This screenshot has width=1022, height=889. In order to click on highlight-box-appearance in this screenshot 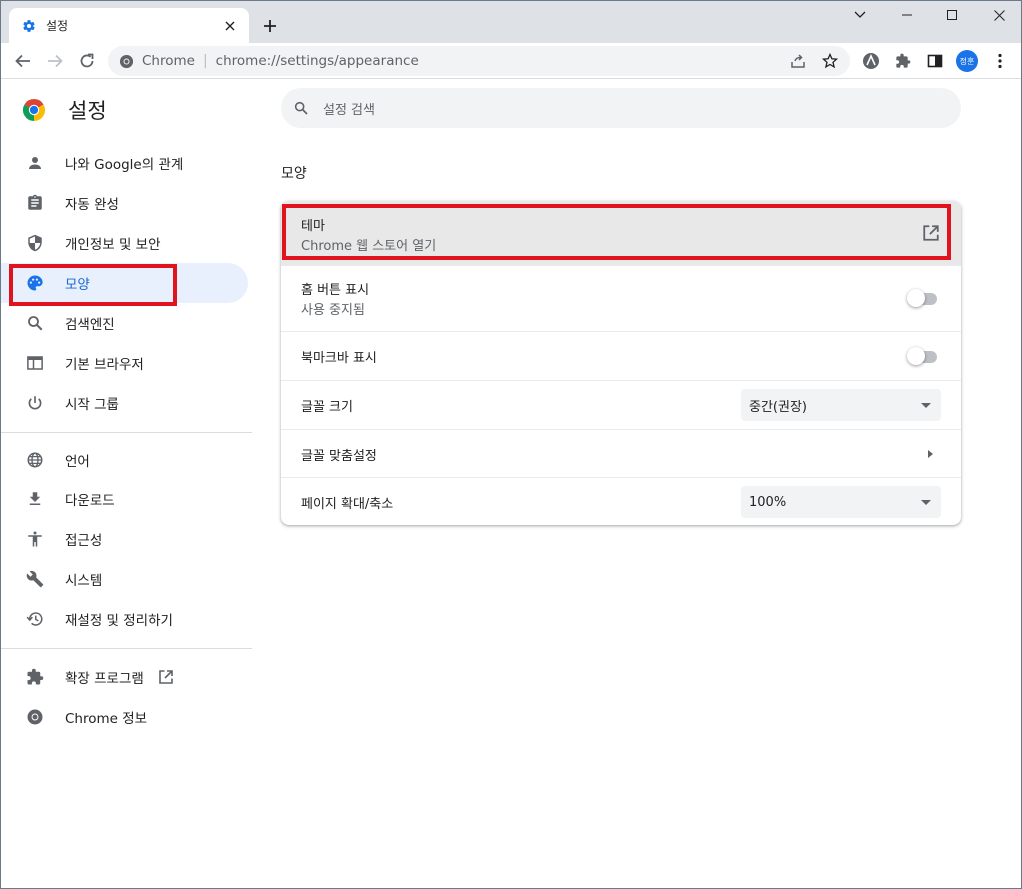, I will do `click(93, 285)`.